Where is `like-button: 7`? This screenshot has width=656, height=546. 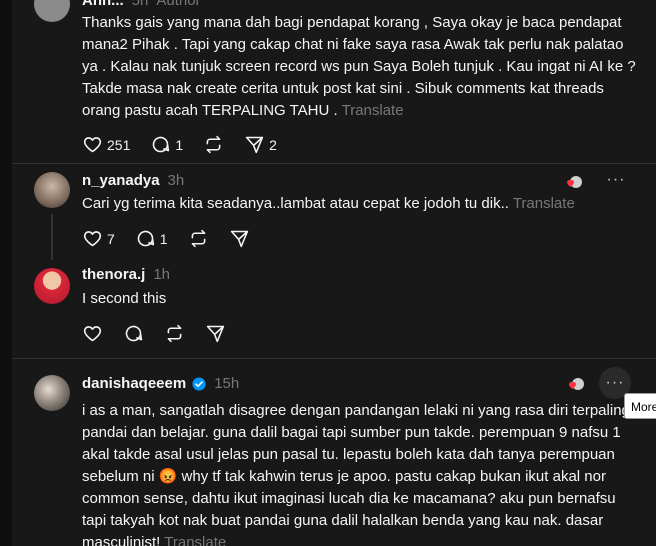
like-button: 7 is located at coordinates (98, 238).